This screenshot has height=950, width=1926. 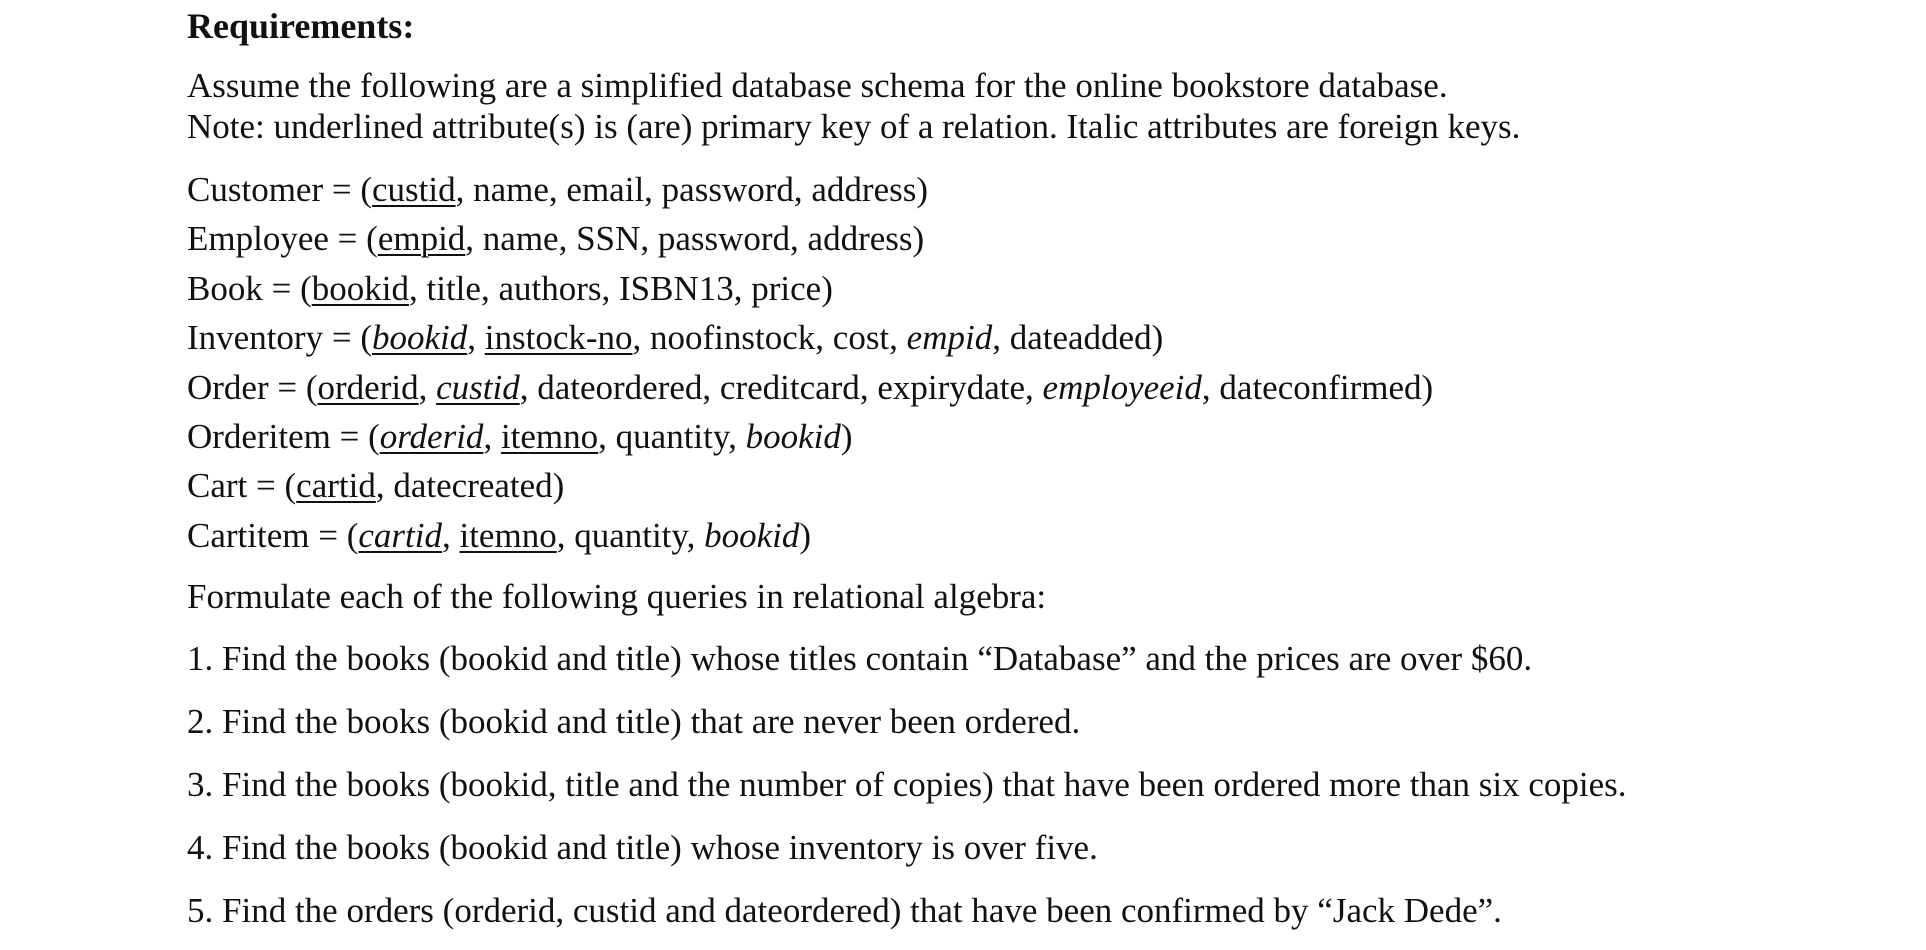 What do you see at coordinates (255, 337) in the screenshot?
I see `relation-name: Inventory` at bounding box center [255, 337].